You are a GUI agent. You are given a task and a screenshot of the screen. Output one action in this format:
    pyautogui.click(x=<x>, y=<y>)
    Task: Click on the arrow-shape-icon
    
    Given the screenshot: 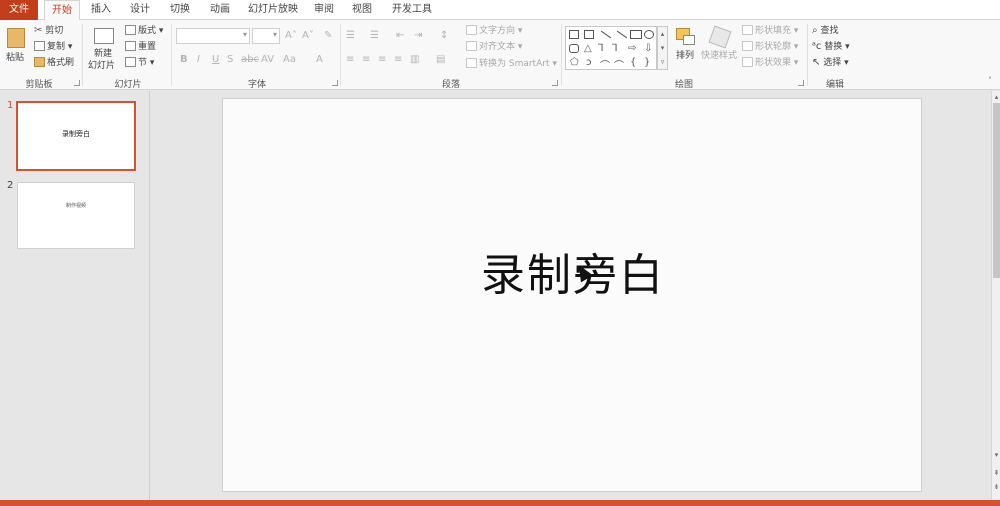 What is the action you would take?
    pyautogui.click(x=622, y=34)
    